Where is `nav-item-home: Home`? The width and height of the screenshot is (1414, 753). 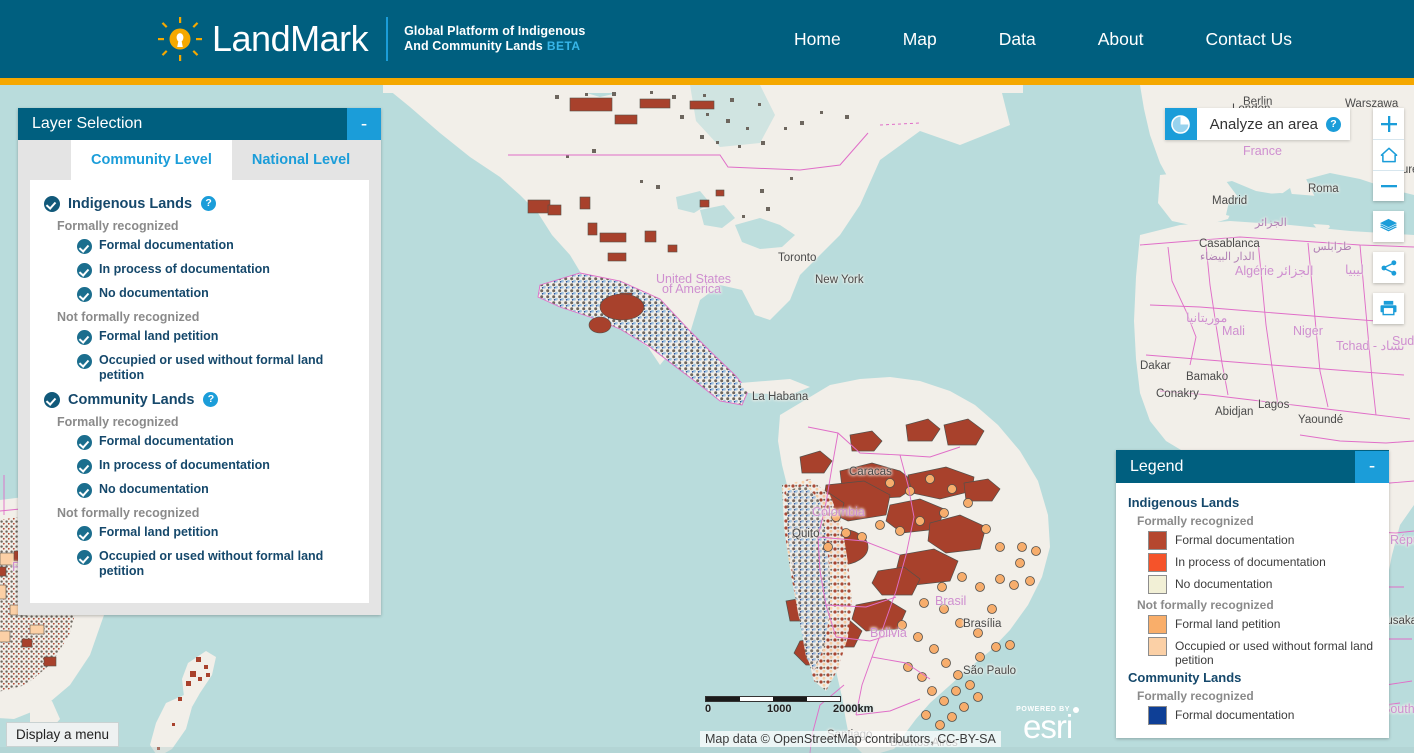 nav-item-home: Home is located at coordinates (817, 39).